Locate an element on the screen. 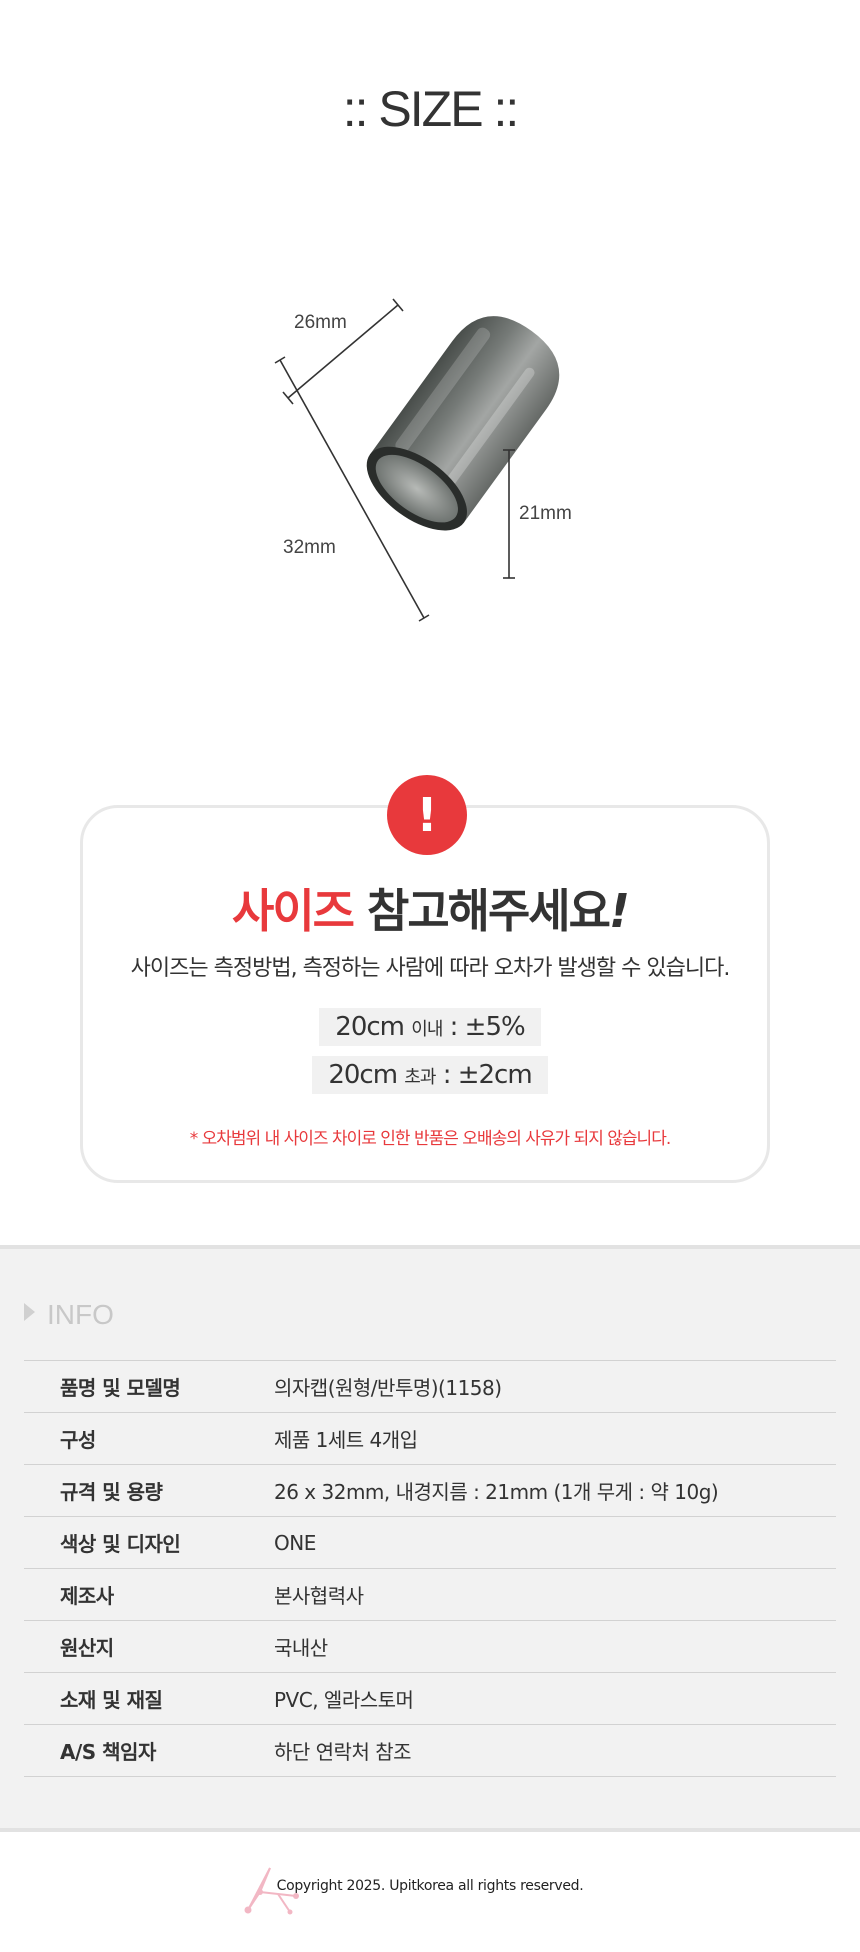 The image size is (860, 1952). tolerance-value: : ±2cm is located at coordinates (487, 1075).